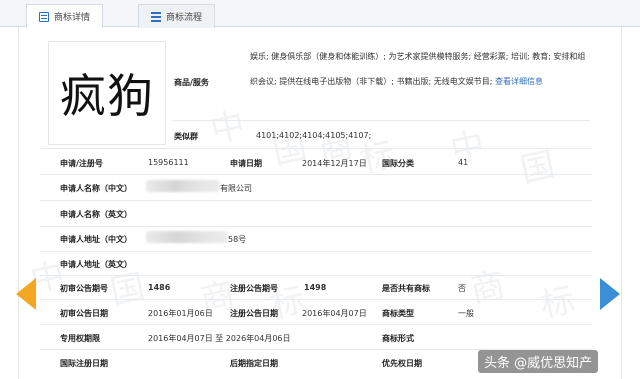  I want to click on mark-type-value: 一般, so click(466, 313).